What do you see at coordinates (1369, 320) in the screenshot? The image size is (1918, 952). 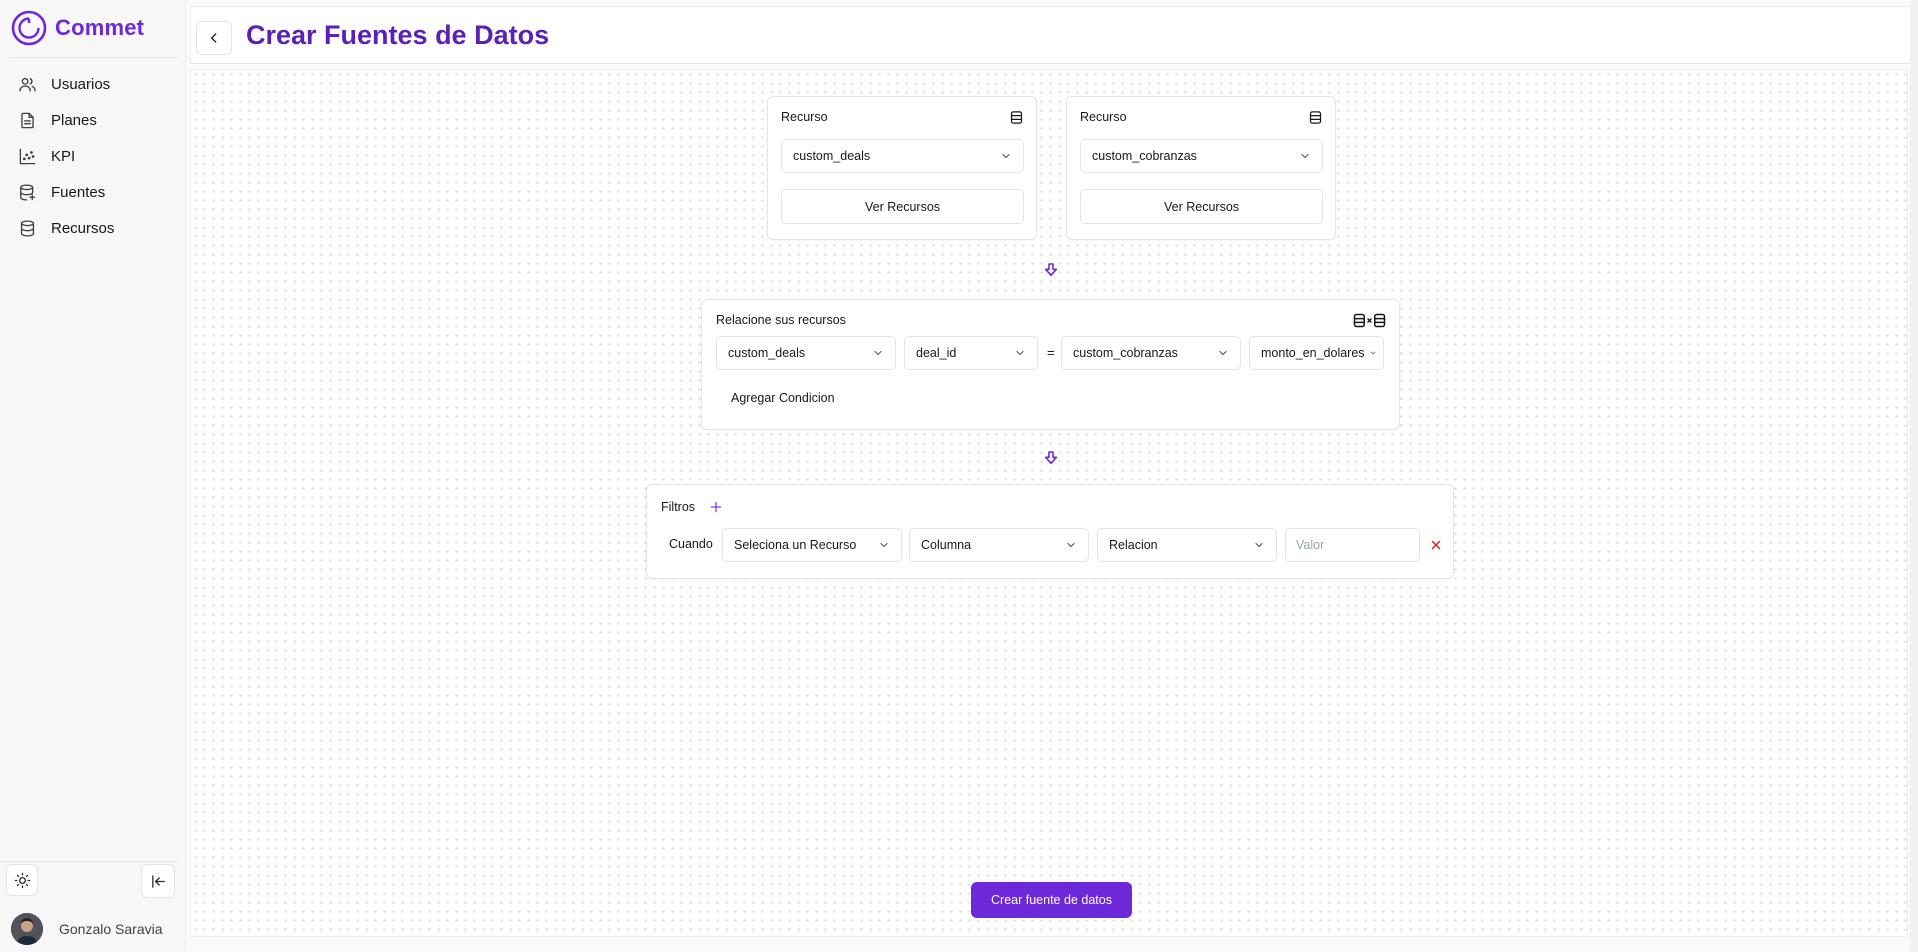 I see `database-join-icon` at bounding box center [1369, 320].